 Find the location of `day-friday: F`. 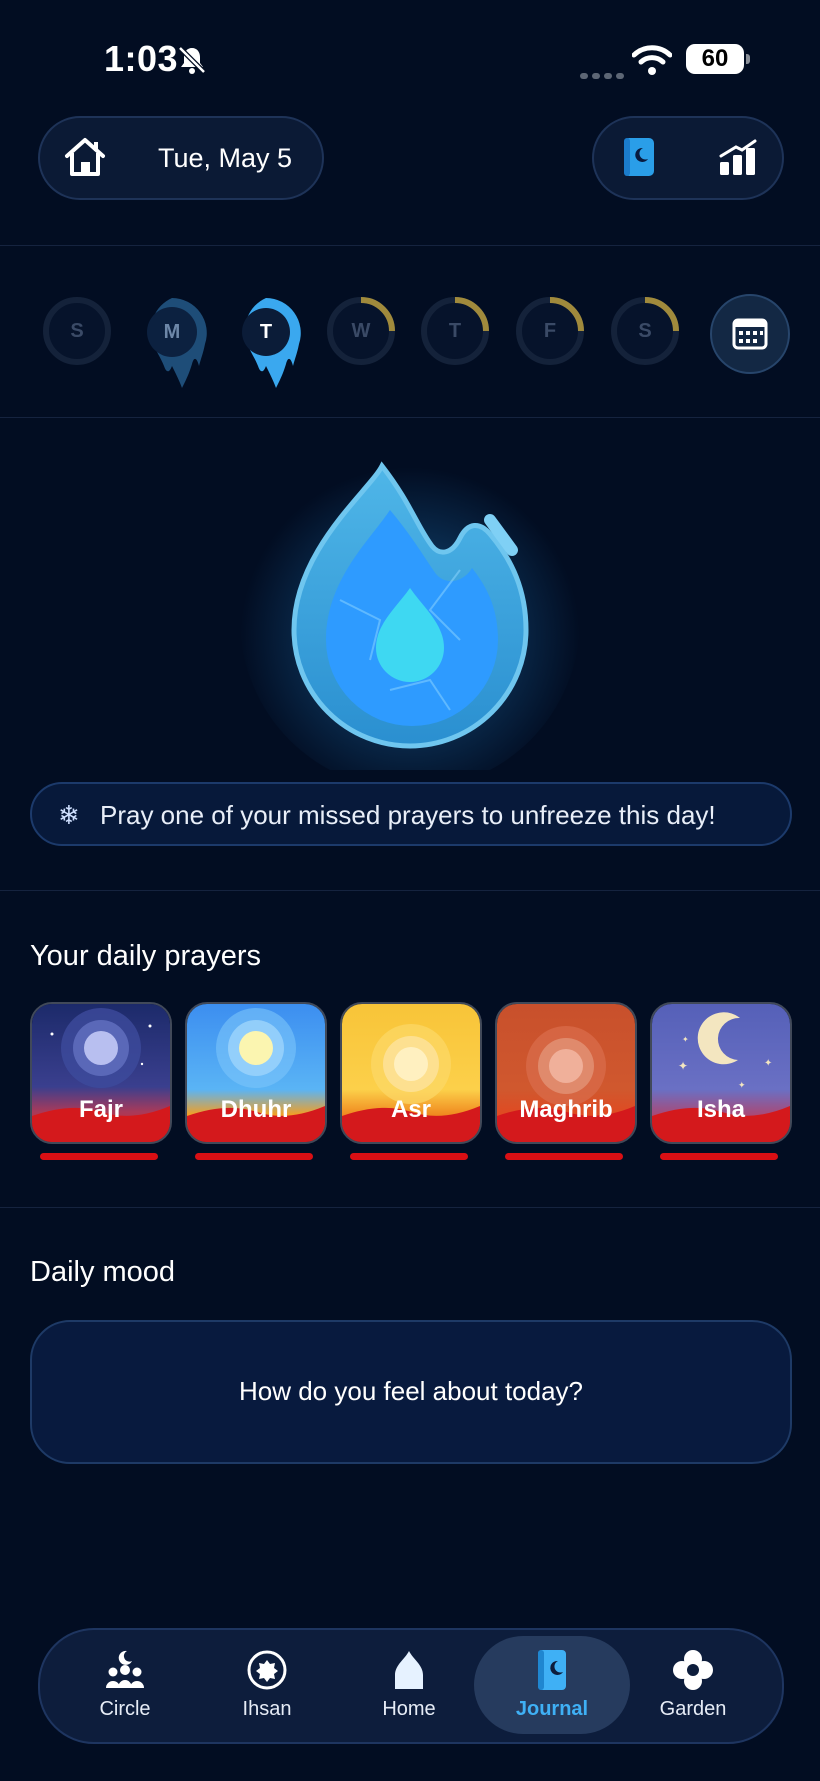

day-friday: F is located at coordinates (550, 331).